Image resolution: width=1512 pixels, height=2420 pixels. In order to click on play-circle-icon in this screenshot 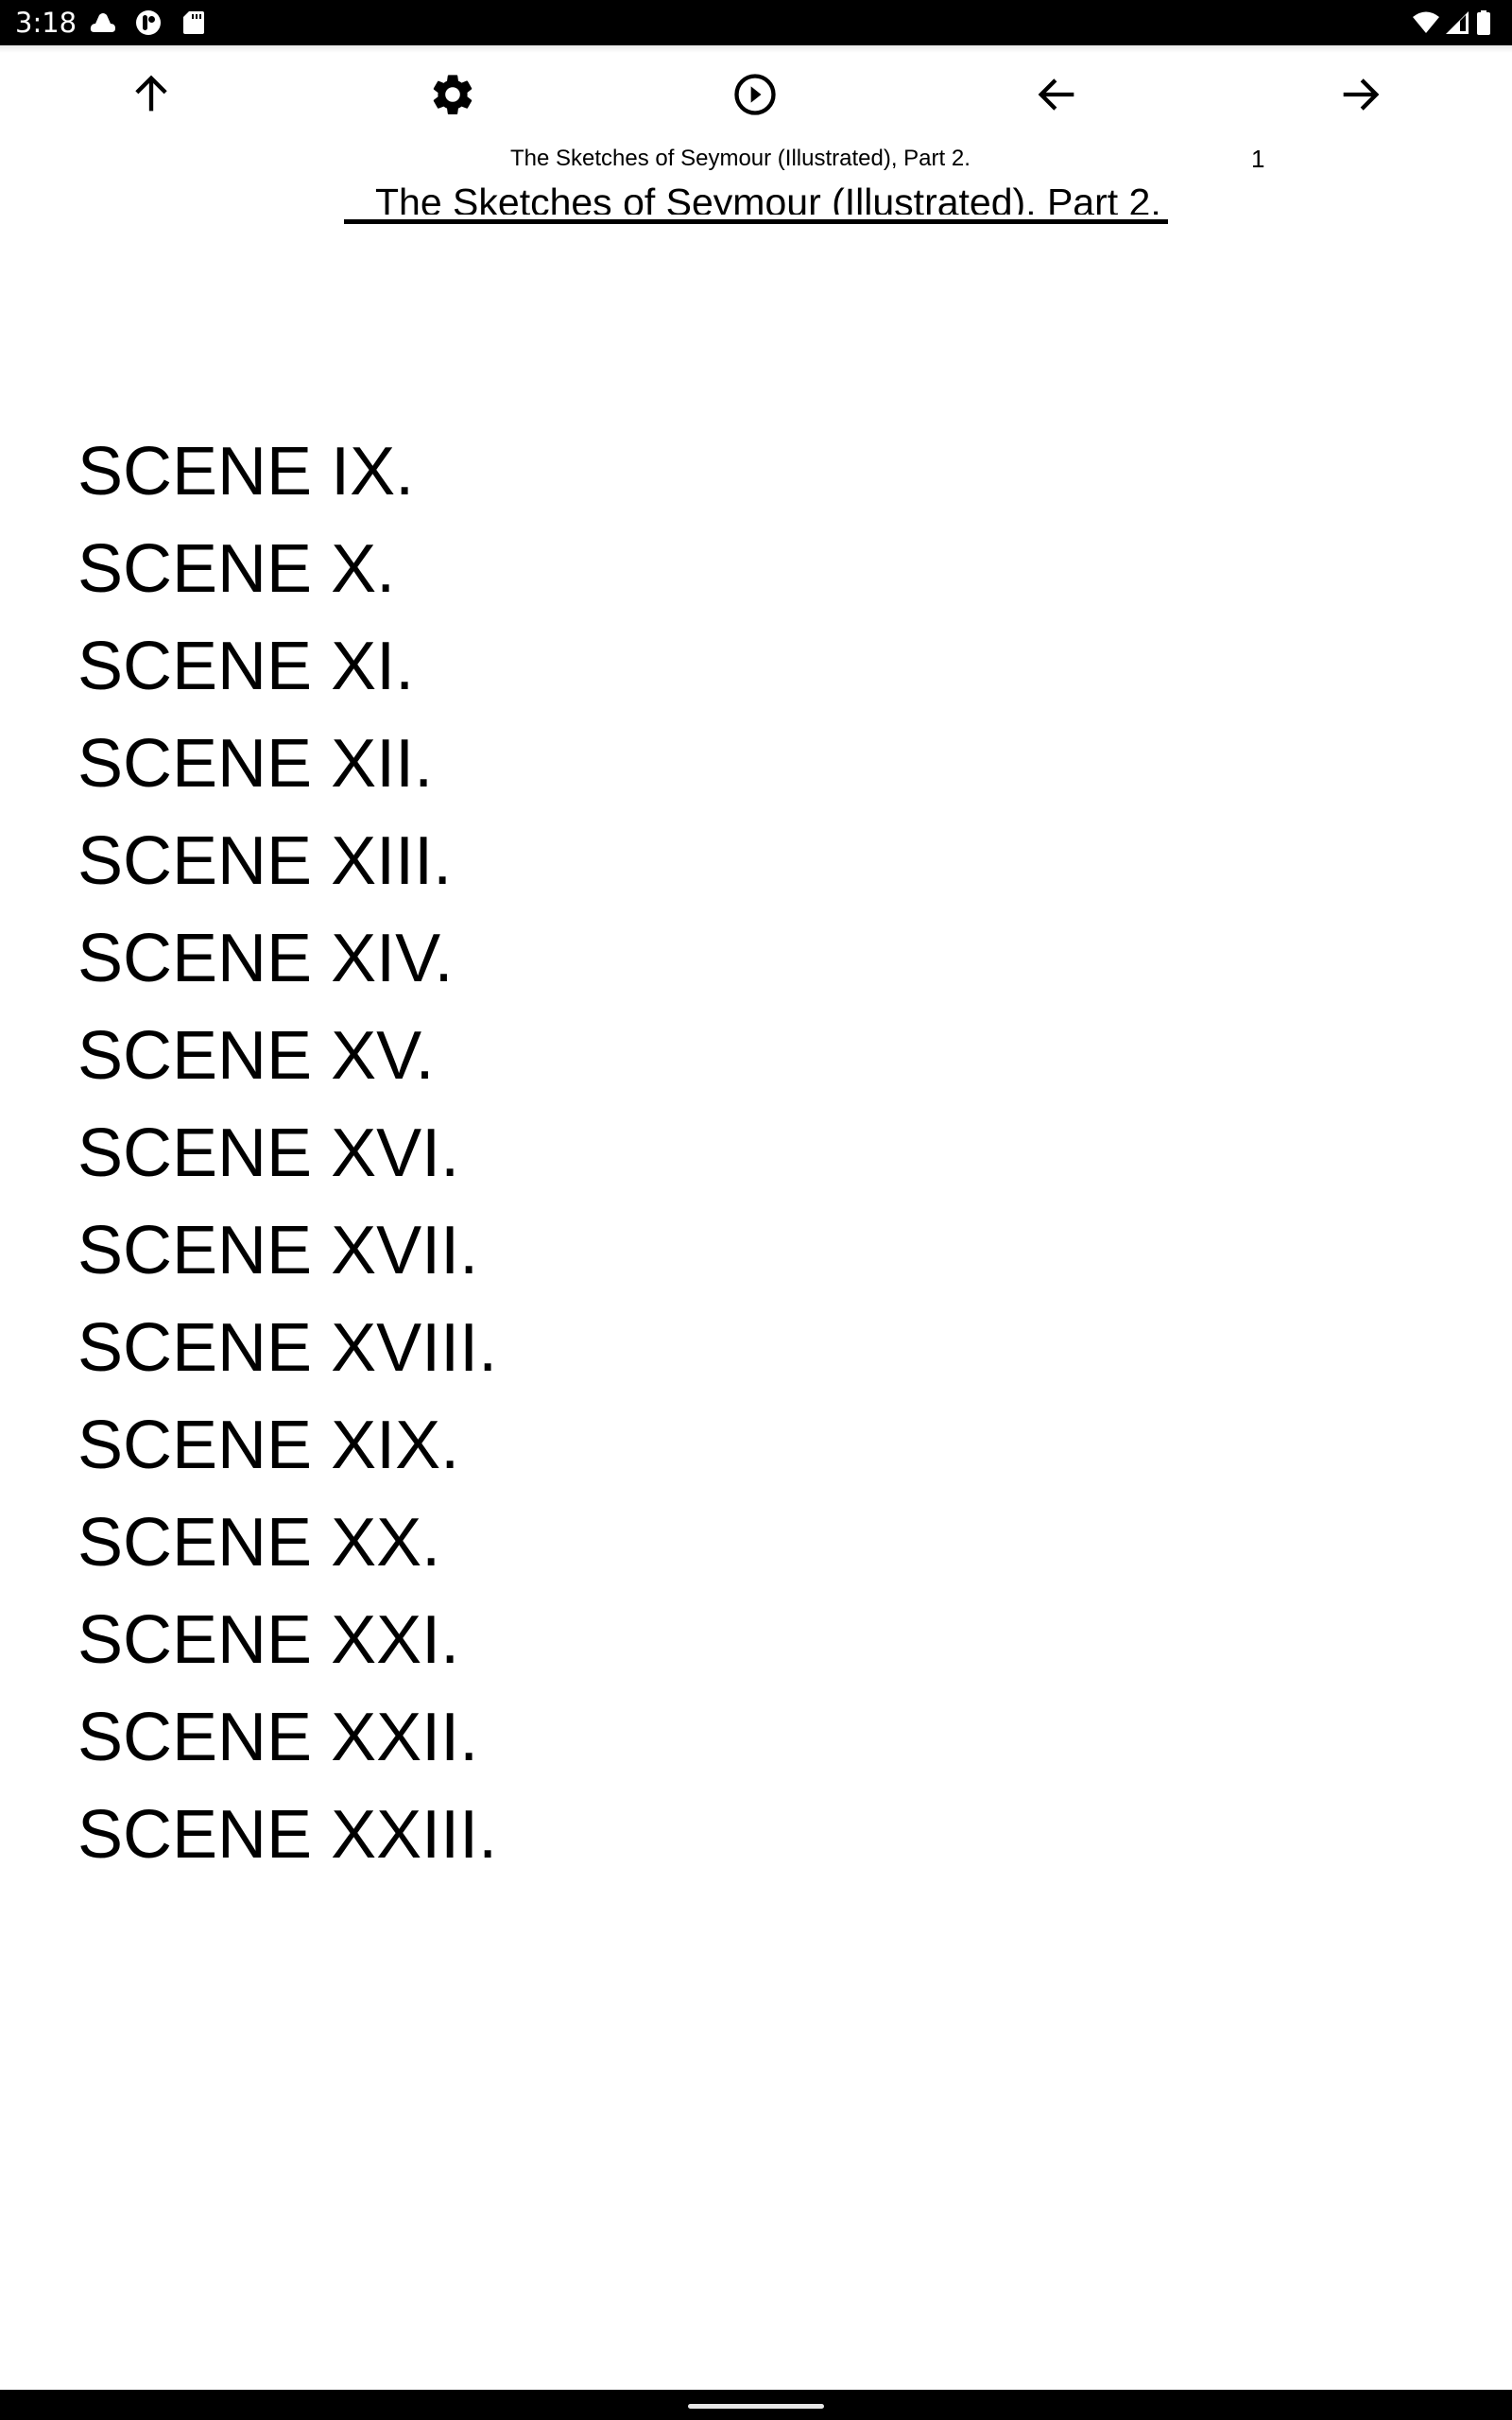, I will do `click(755, 95)`.